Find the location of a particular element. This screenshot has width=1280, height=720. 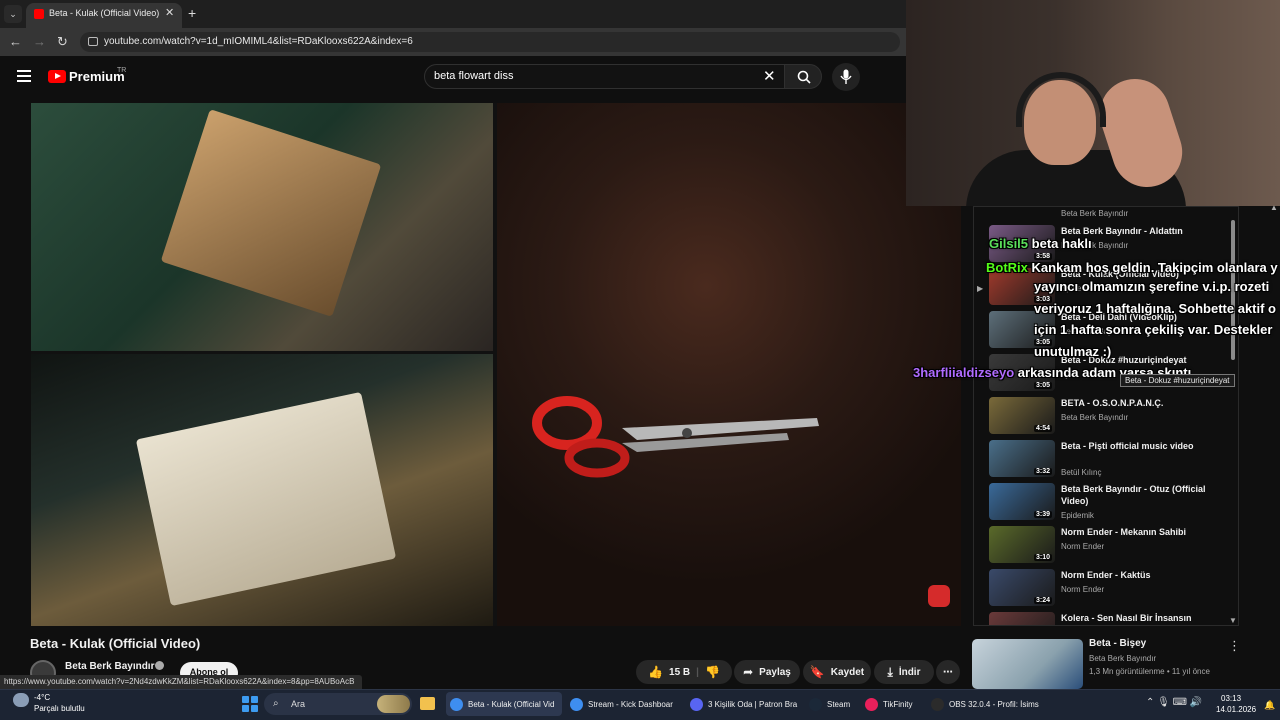

taskbar-app: Stream - Kick Dashboar is located at coordinates (624, 704).